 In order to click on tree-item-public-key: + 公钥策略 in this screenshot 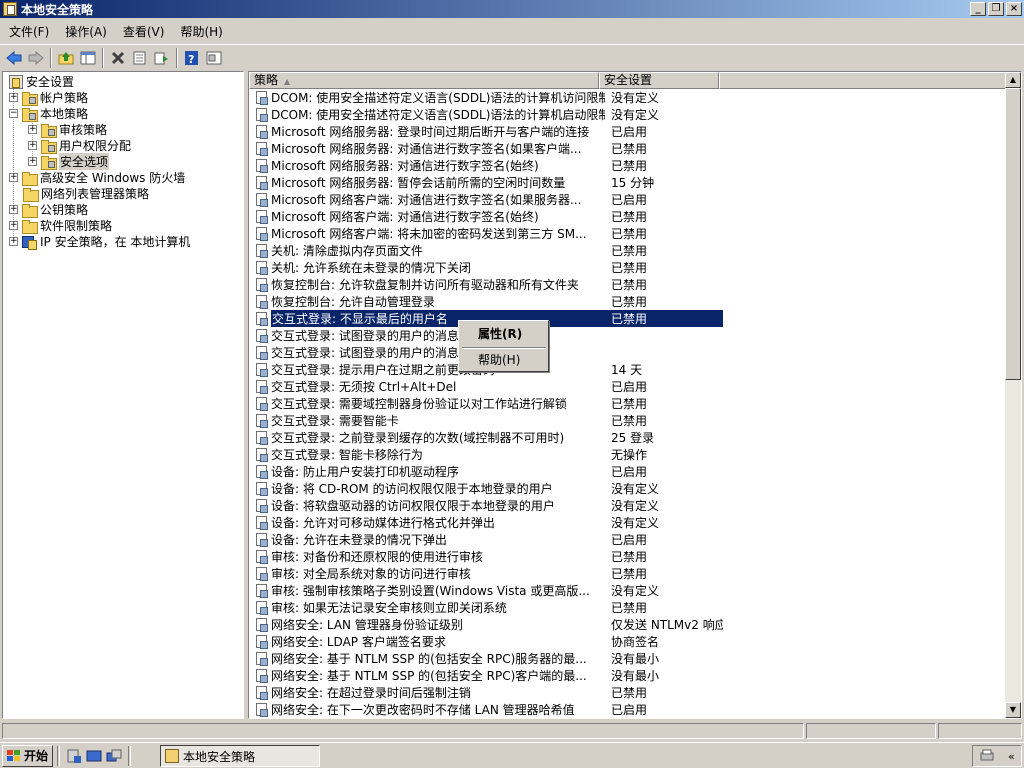, I will do `click(48, 209)`.